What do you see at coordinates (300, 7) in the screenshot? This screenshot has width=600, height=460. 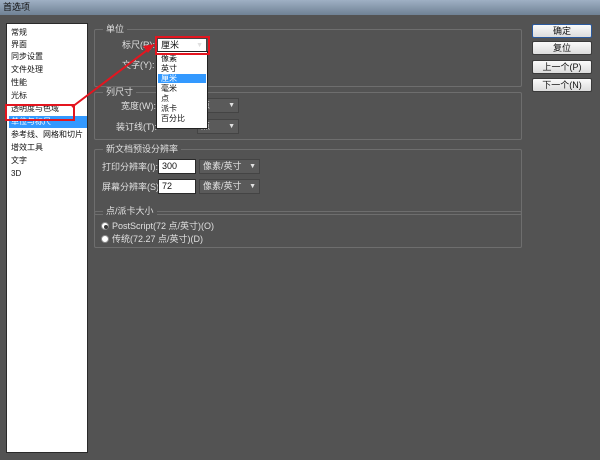 I see `window-title: 首选项` at bounding box center [300, 7].